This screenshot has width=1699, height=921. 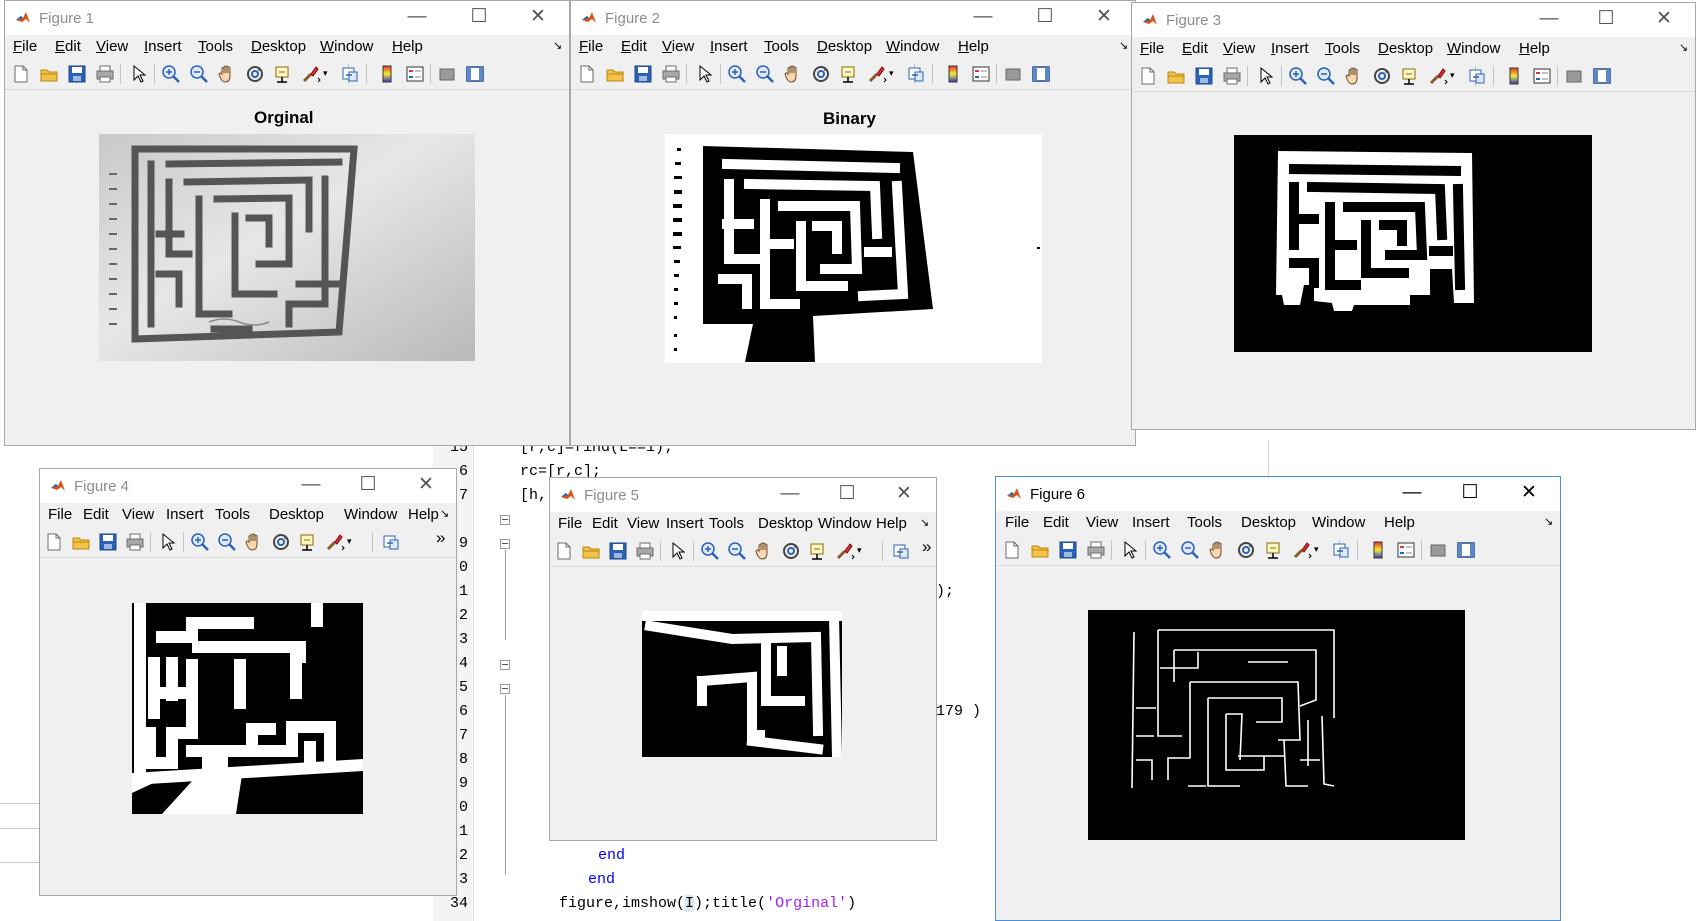 What do you see at coordinates (1276, 725) in the screenshot?
I see `image-skeleton` at bounding box center [1276, 725].